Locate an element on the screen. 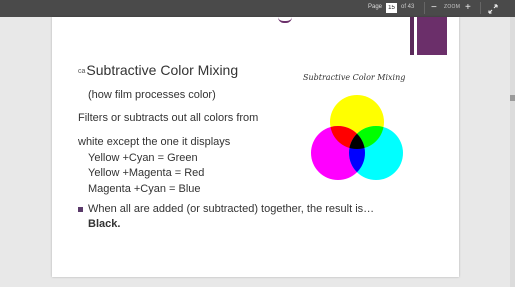  zoom-out-button: − is located at coordinates (434, 8).